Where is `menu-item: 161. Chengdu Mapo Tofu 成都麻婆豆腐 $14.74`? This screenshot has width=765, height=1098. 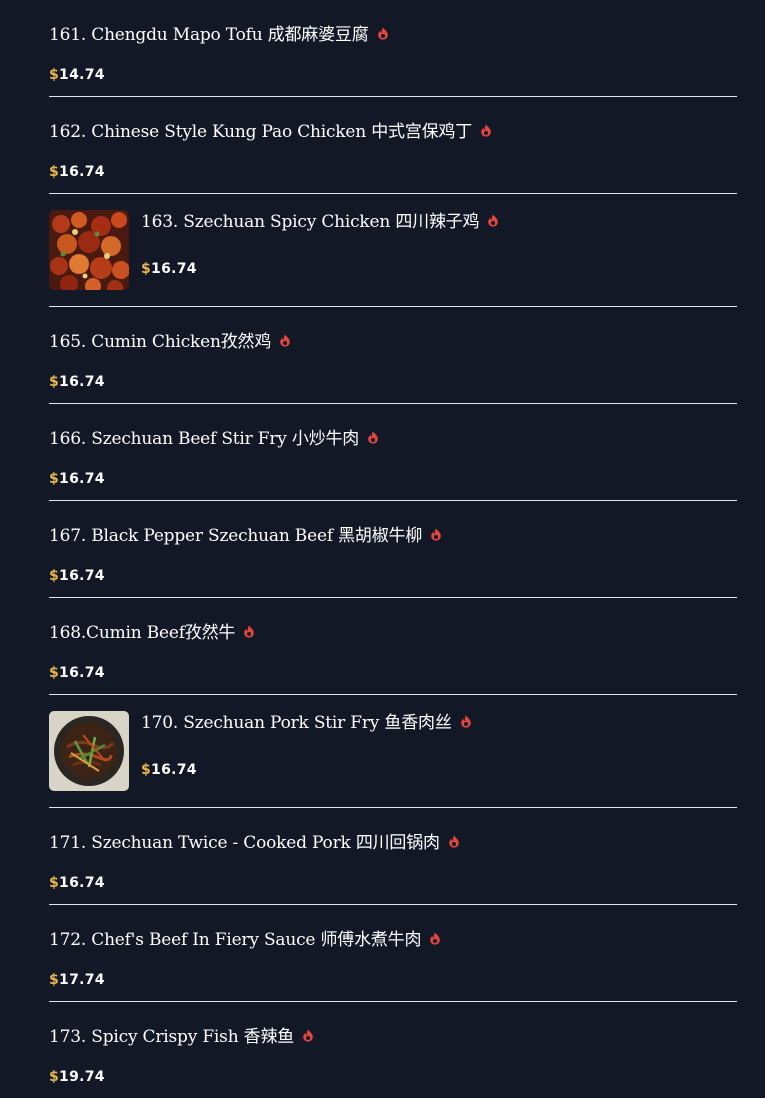
menu-item: 161. Chengdu Mapo Tofu 成都麻婆豆腐 $14.74 is located at coordinates (393, 48).